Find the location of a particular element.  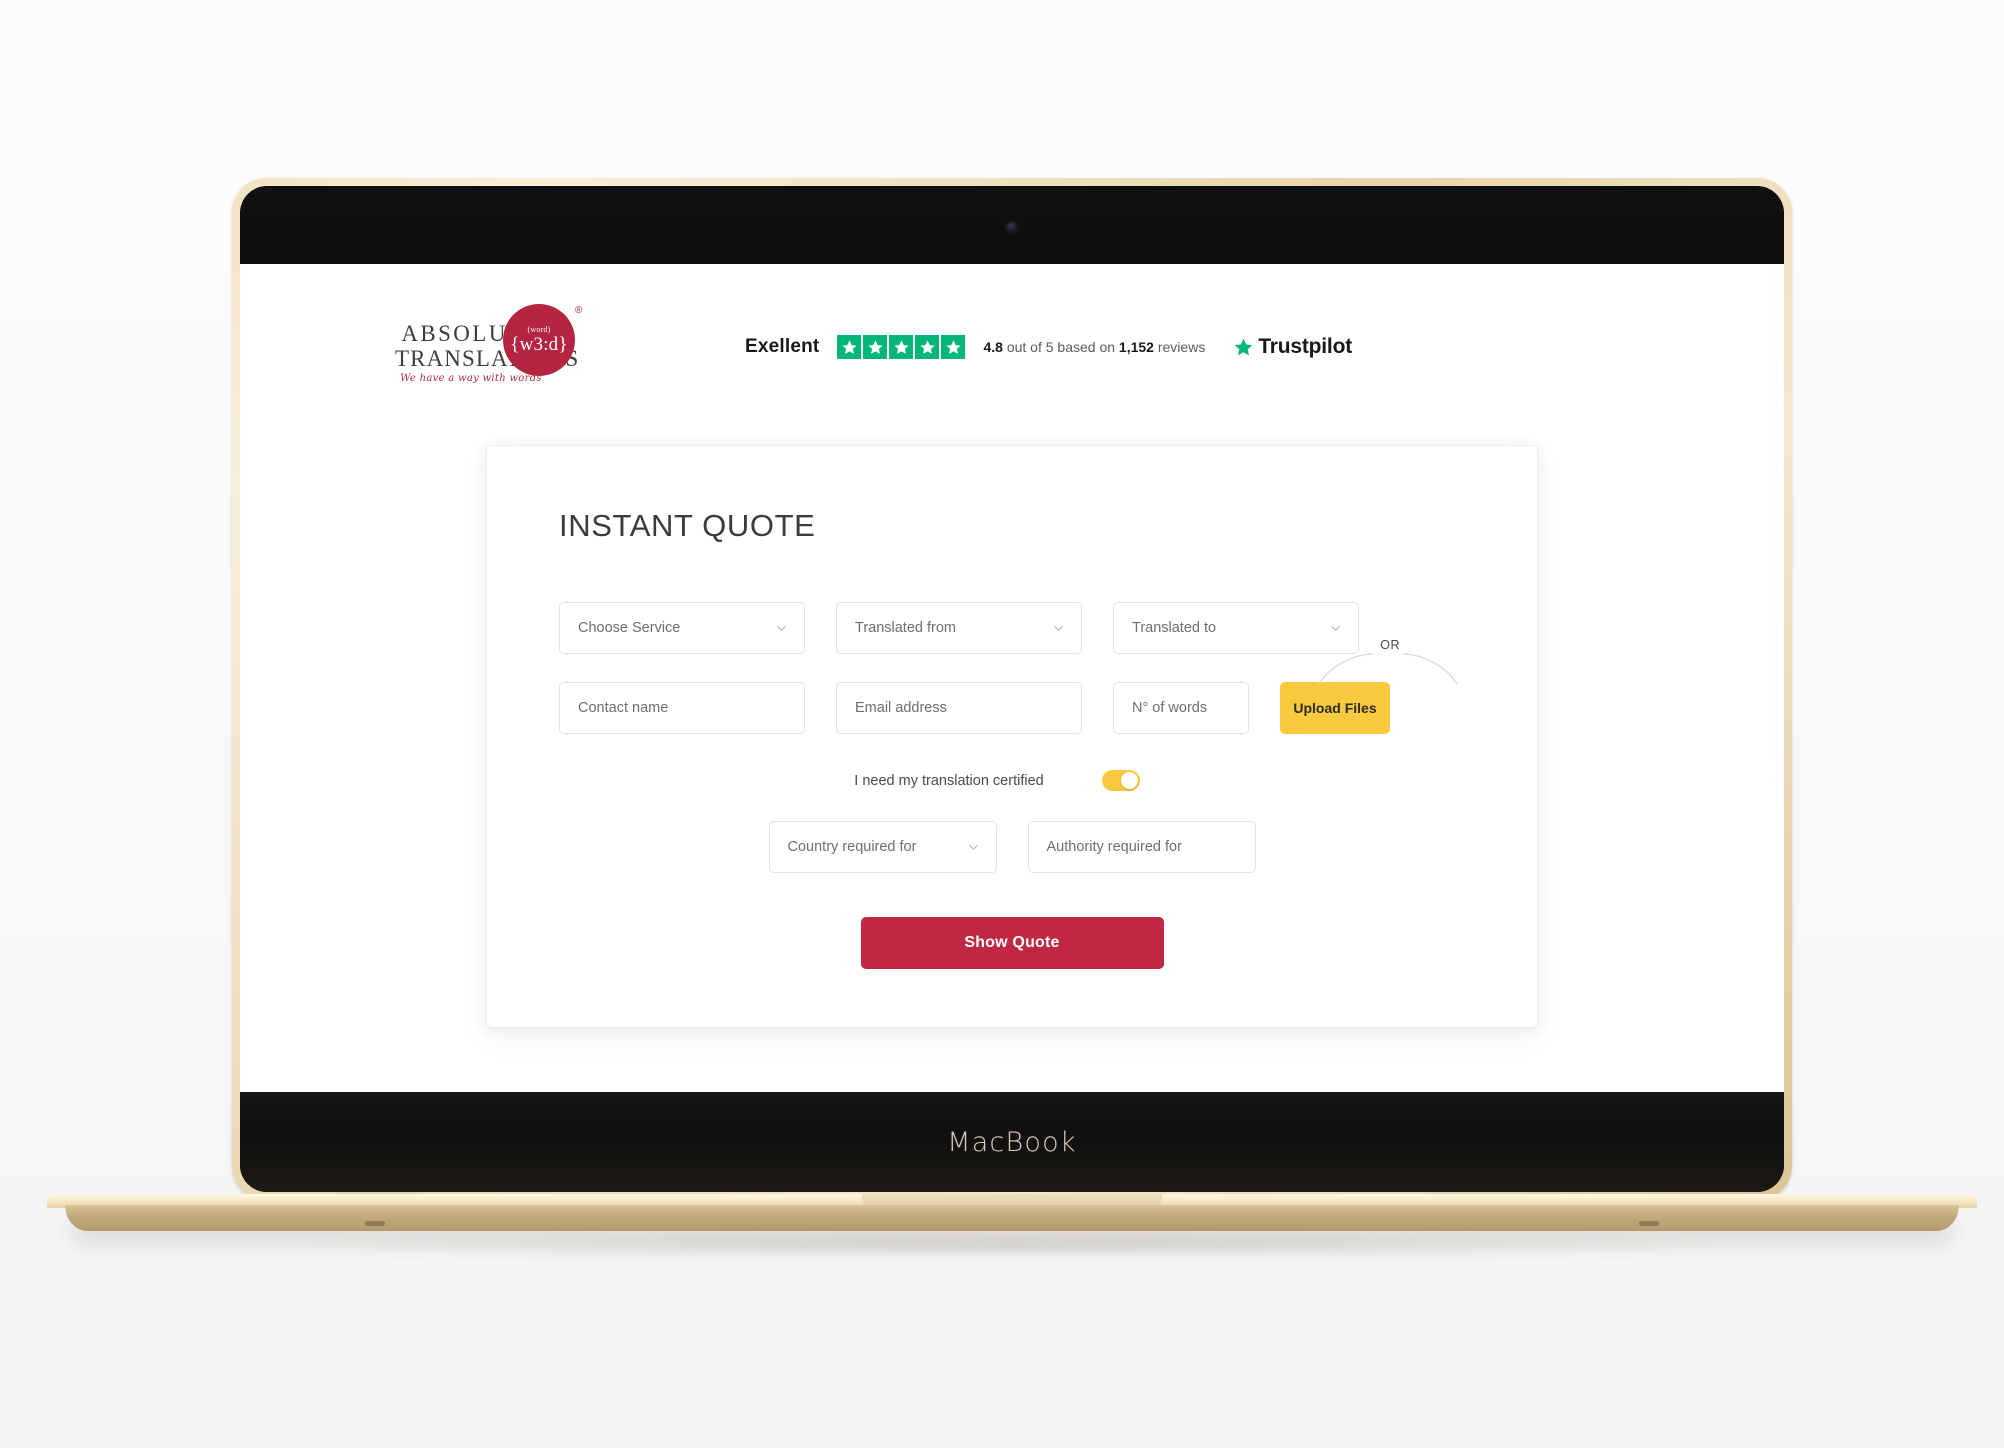

word-count-placeholder: N° of words is located at coordinates (1170, 708).